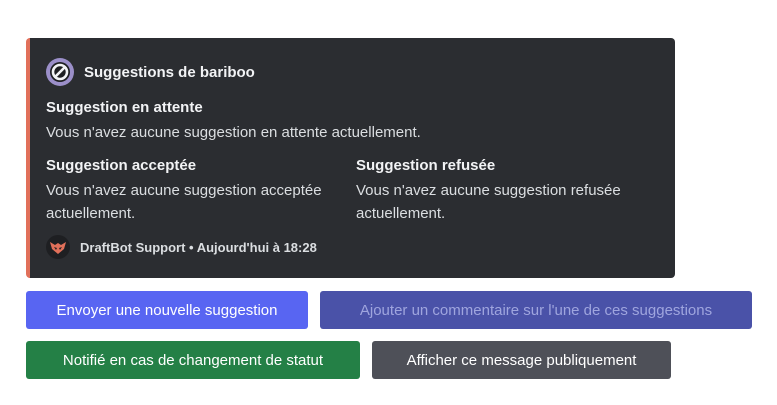 Image resolution: width=777 pixels, height=405 pixels. What do you see at coordinates (60, 72) in the screenshot?
I see `blocked-circle-icon` at bounding box center [60, 72].